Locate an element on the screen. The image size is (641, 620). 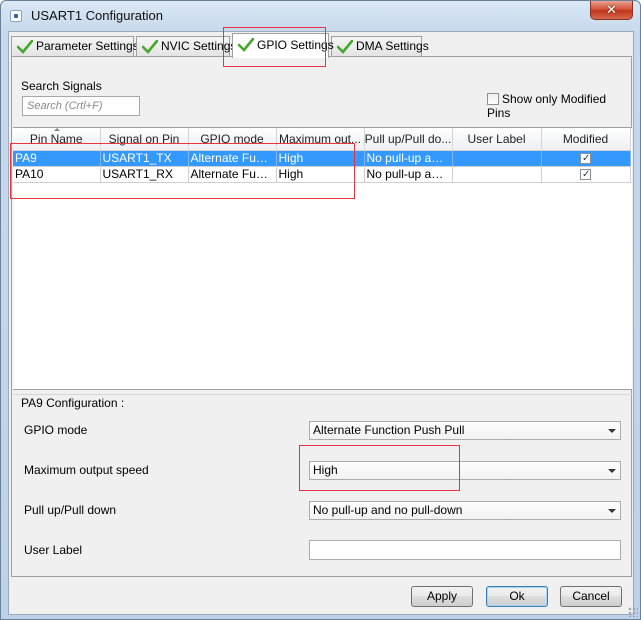
tab-label: GPIO Settings is located at coordinates (295, 45).